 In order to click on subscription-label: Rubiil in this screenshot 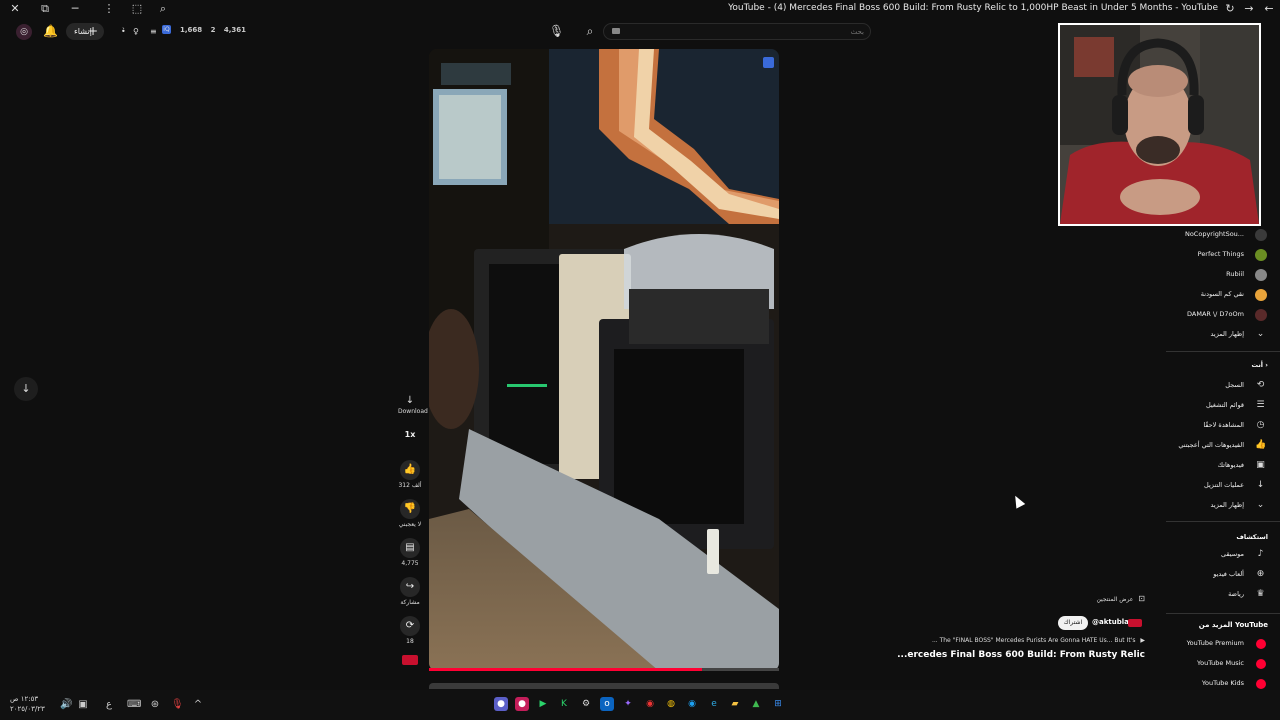, I will do `click(1235, 274)`.